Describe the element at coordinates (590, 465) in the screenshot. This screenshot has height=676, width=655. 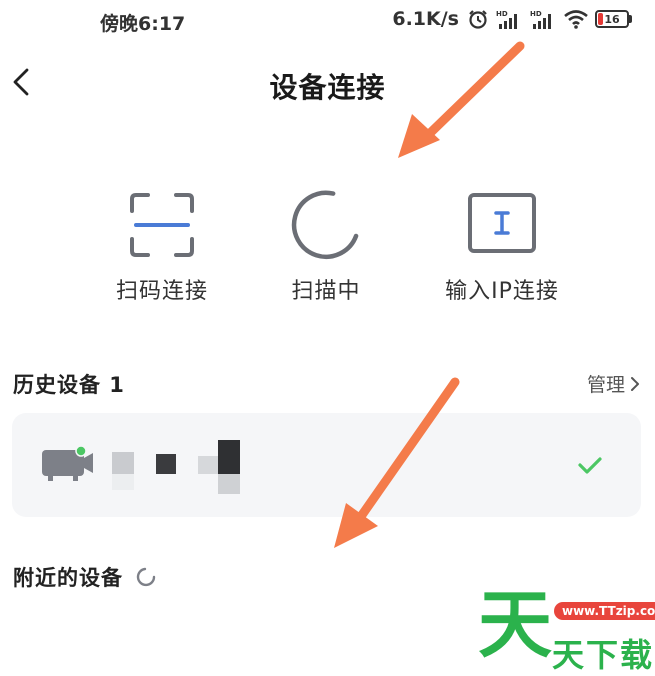
I see `check-icon` at that location.